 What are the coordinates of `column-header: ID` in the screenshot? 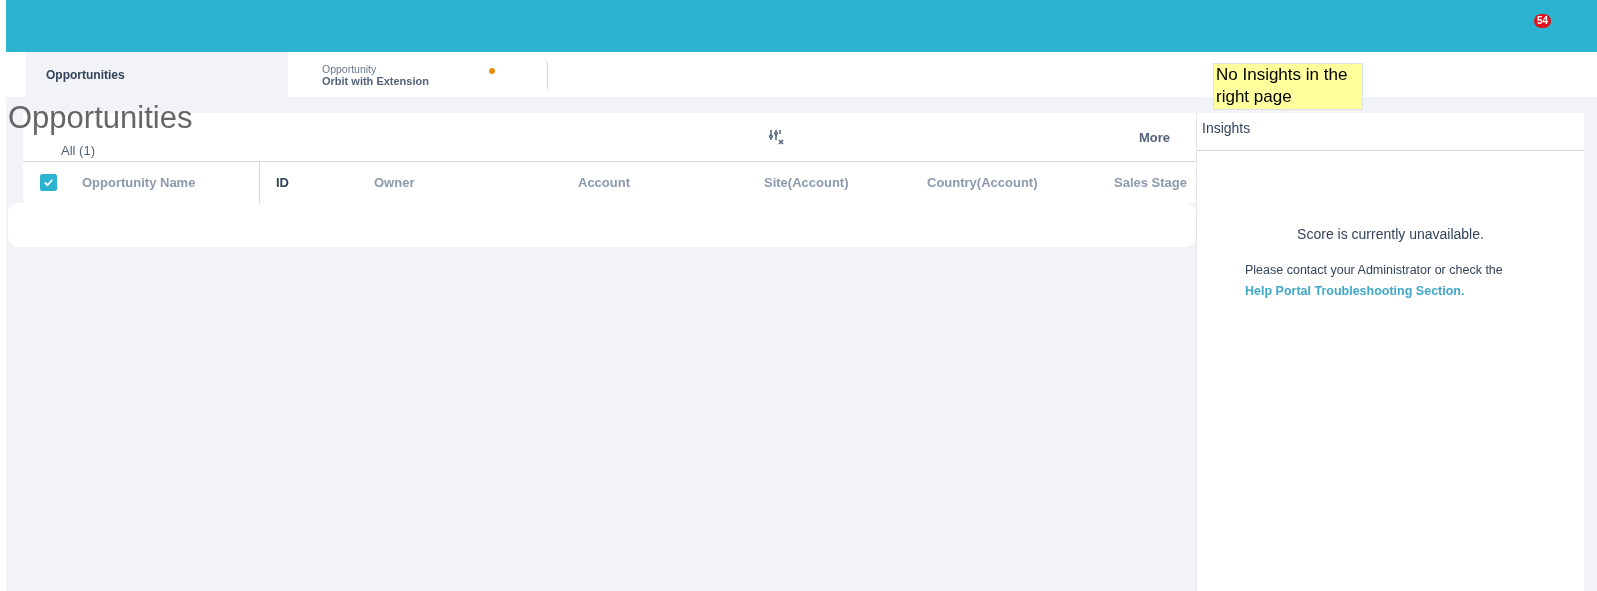 It's located at (282, 182).